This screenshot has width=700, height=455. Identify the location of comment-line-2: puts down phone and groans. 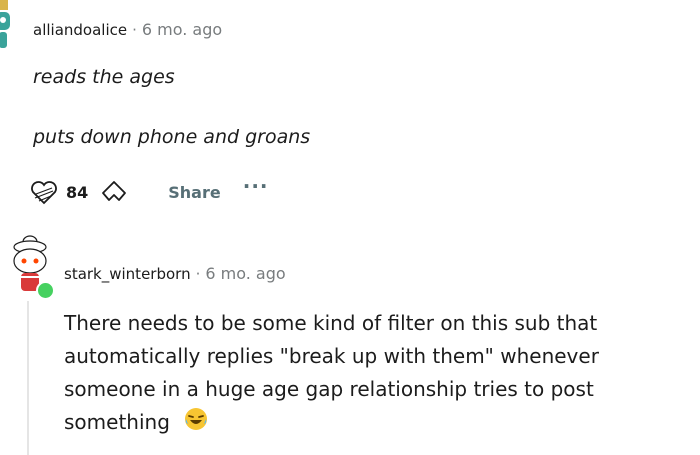
(172, 137).